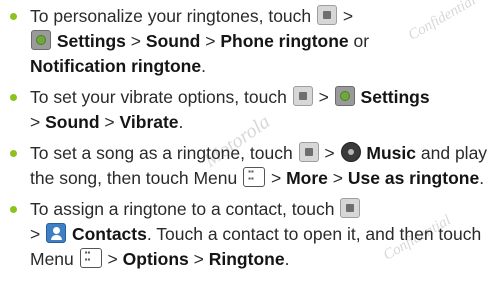 This screenshot has height=292, width=502. I want to click on text: To set a song as a ringtone, touch, so click(161, 153).